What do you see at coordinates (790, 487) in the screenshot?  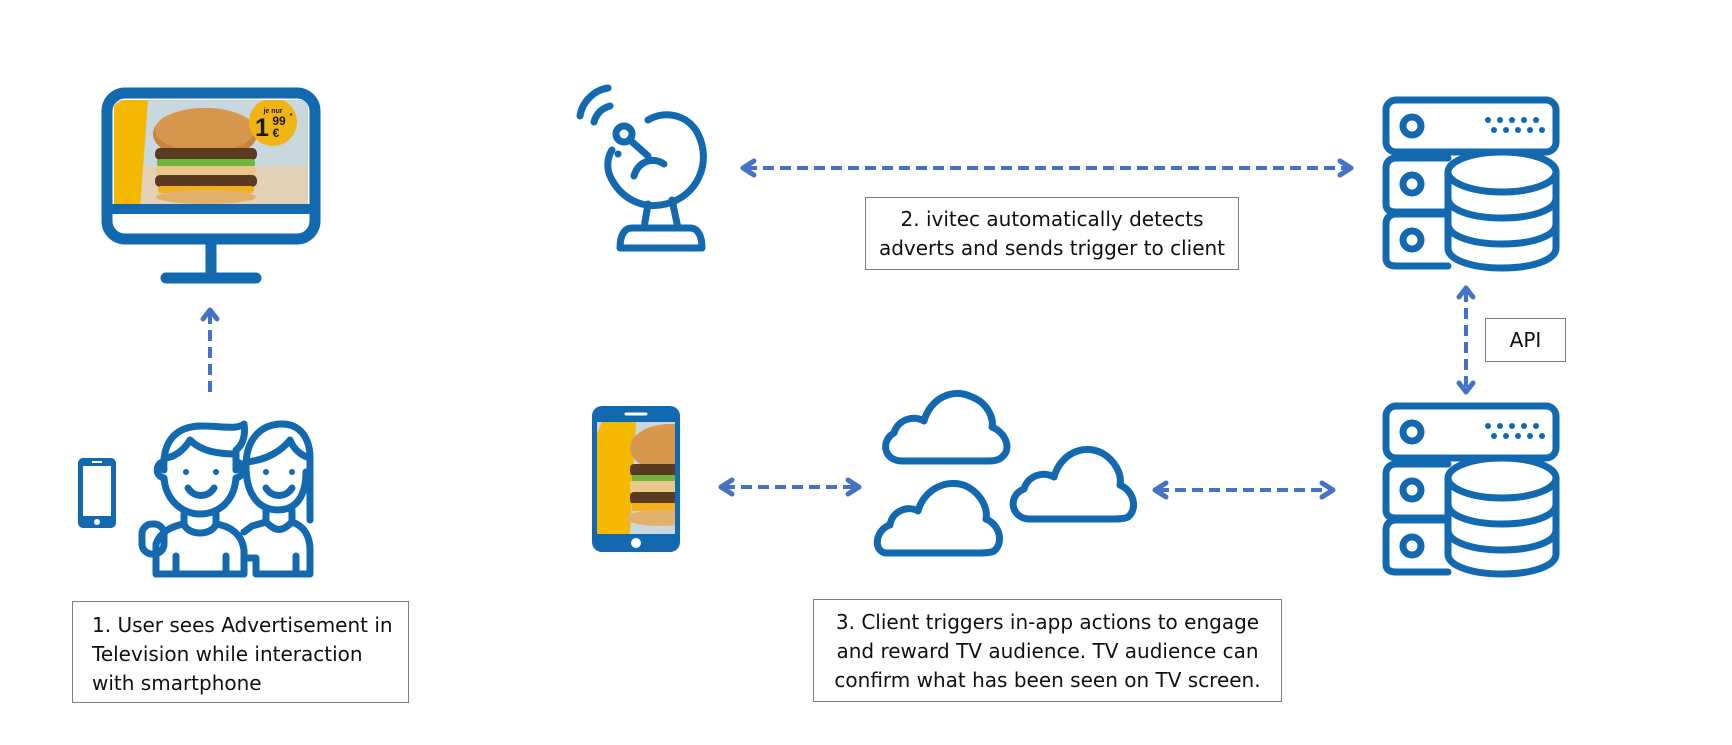 I see `arrow-phone-cloud` at bounding box center [790, 487].